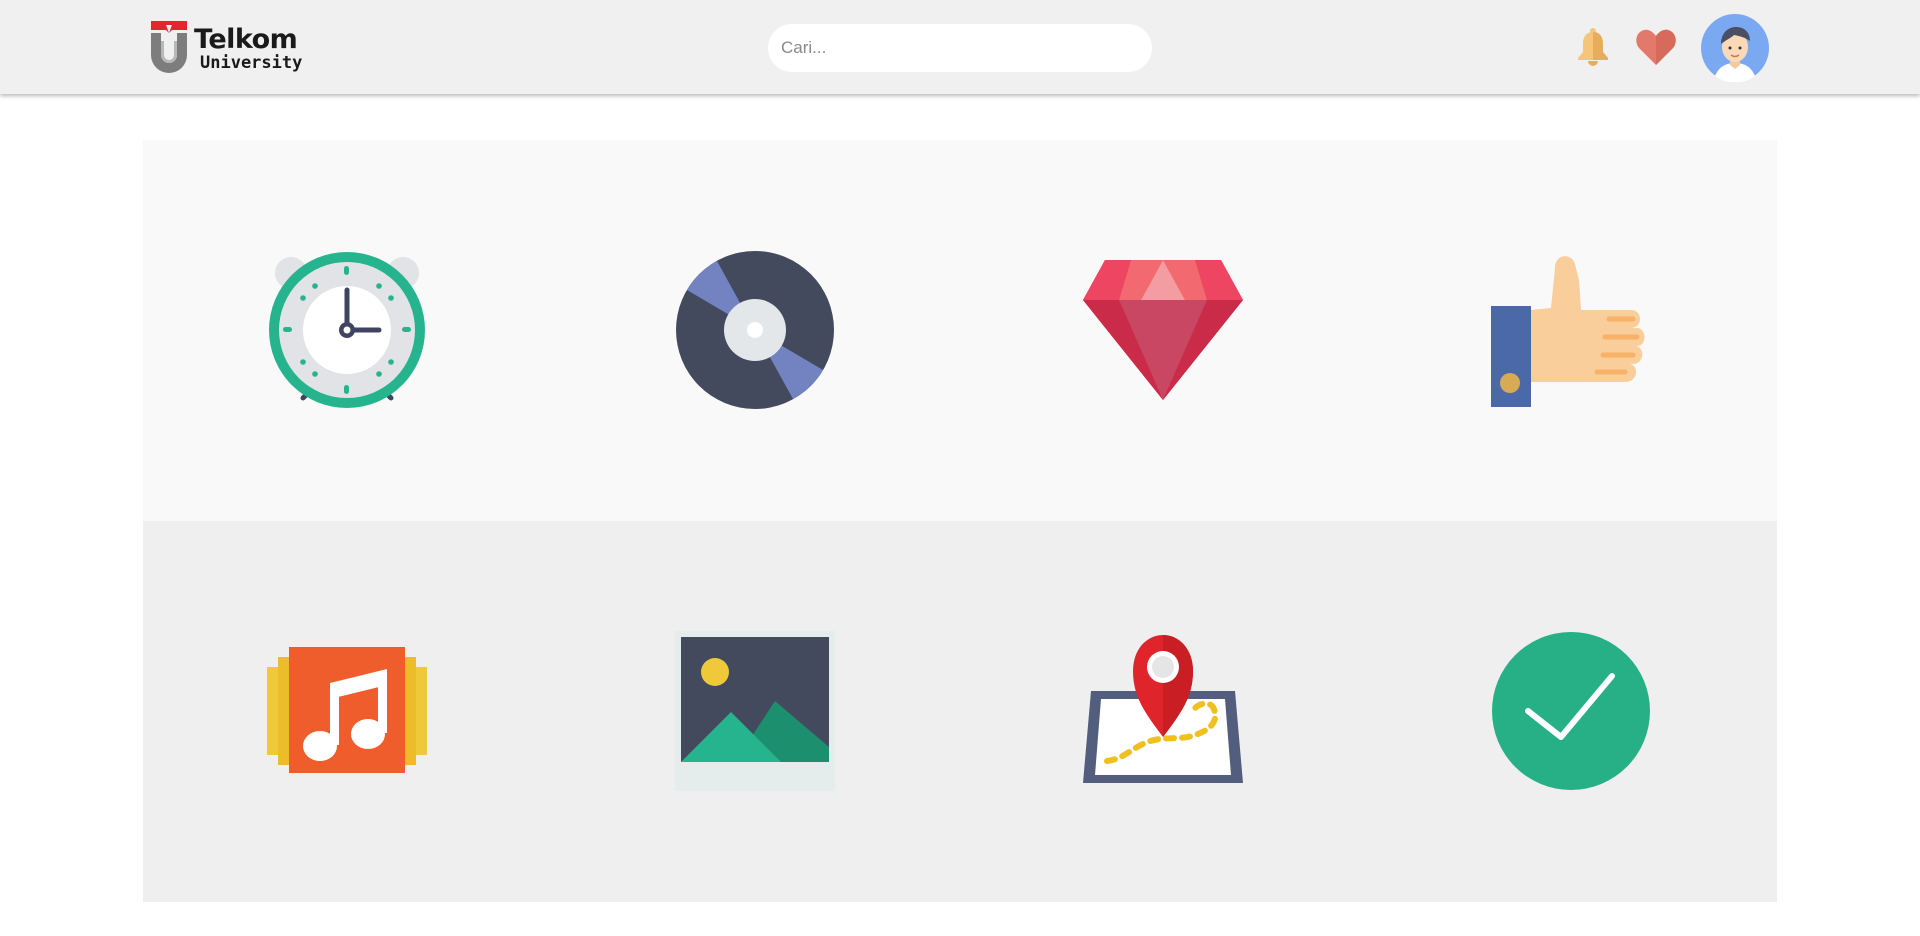 The image size is (1920, 936). Describe the element at coordinates (1593, 47) in the screenshot. I see `bell-icon` at that location.